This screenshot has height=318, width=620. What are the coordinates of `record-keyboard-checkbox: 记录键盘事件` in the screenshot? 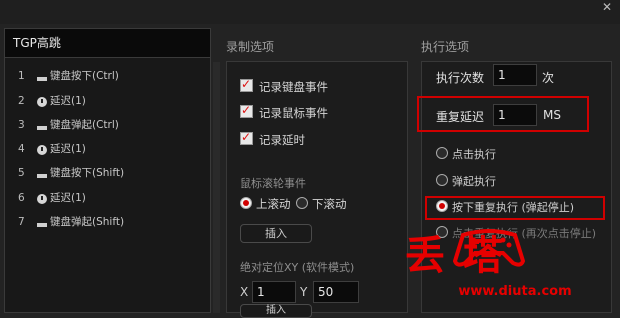 It's located at (284, 85).